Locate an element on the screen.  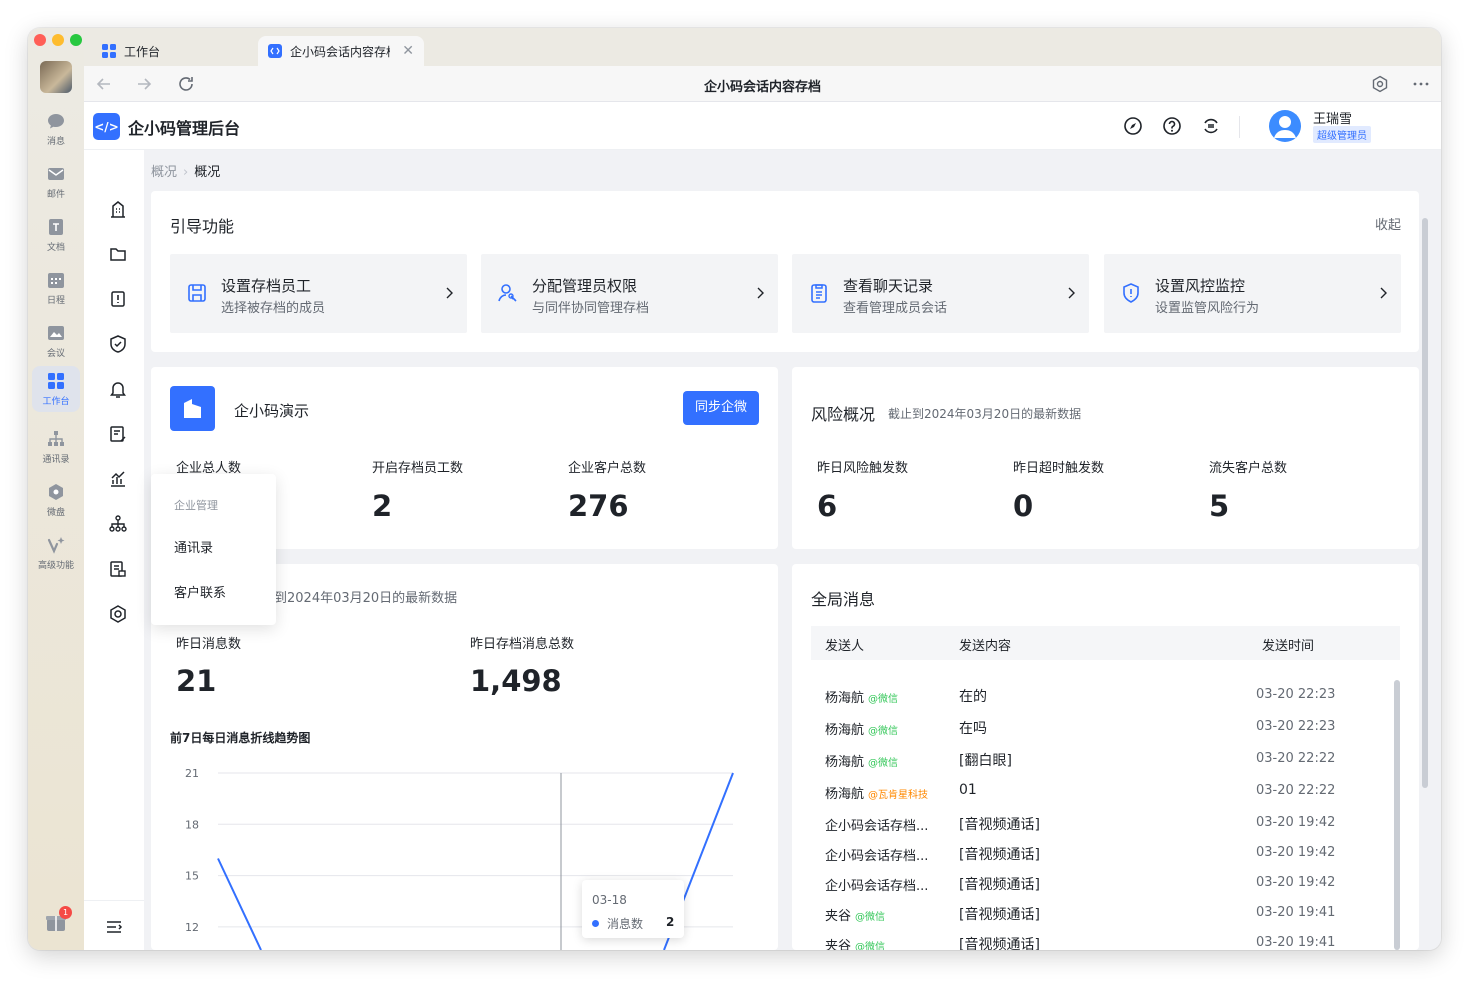
collapse-menu-icon is located at coordinates (114, 927).